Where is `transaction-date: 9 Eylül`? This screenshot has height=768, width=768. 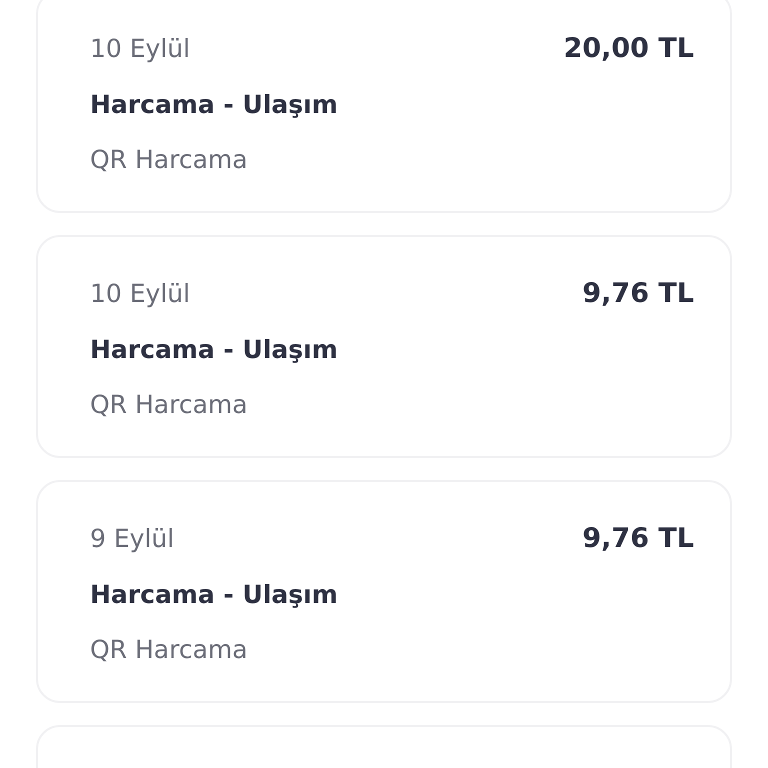 transaction-date: 9 Eylül is located at coordinates (132, 539).